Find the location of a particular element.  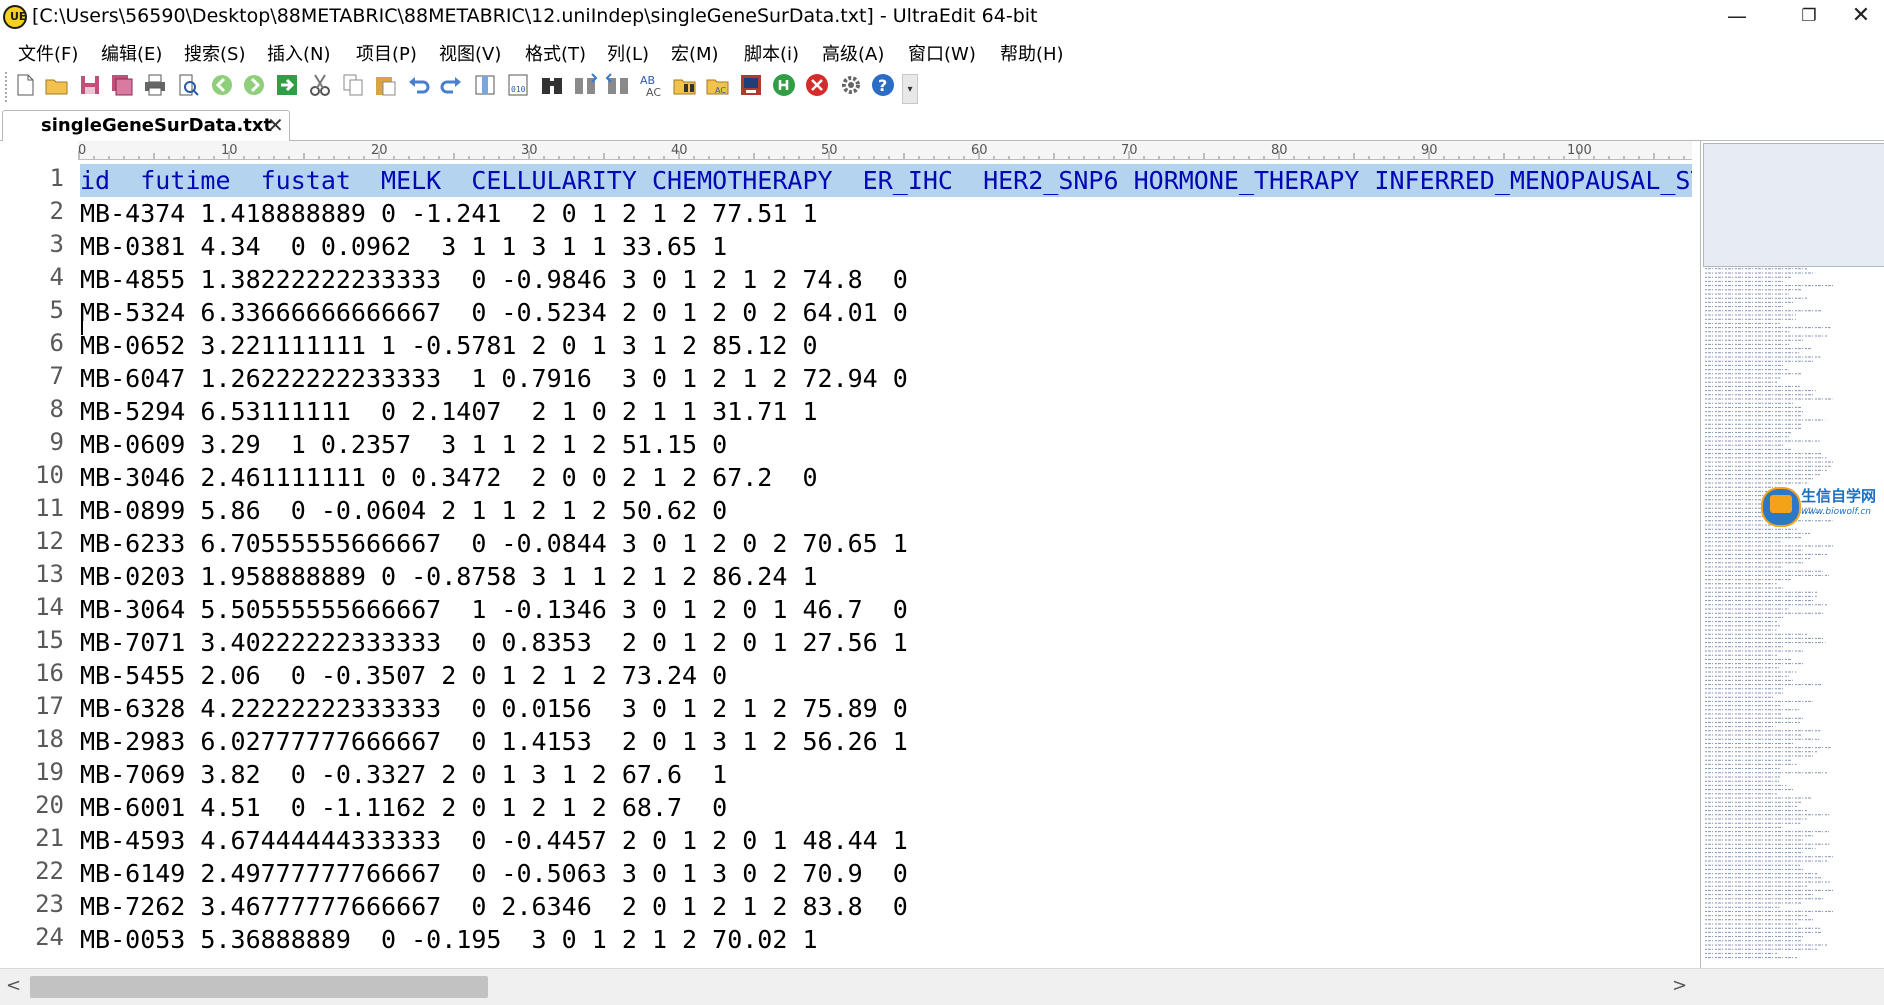

replace-icon: AB AC is located at coordinates (651, 85).